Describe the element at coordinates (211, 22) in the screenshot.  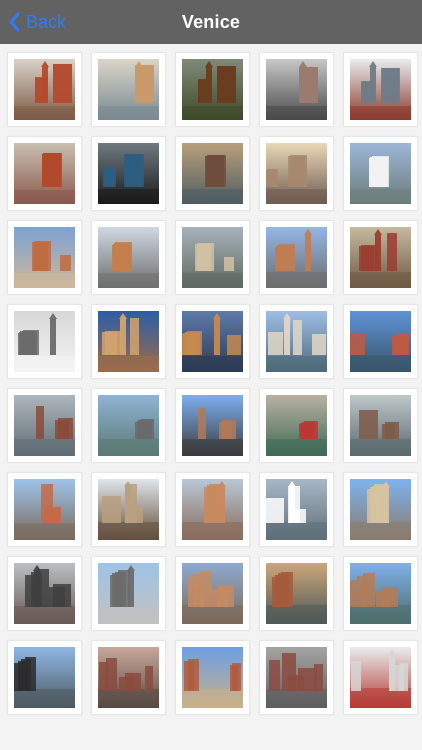
I see `page-title: Venice` at that location.